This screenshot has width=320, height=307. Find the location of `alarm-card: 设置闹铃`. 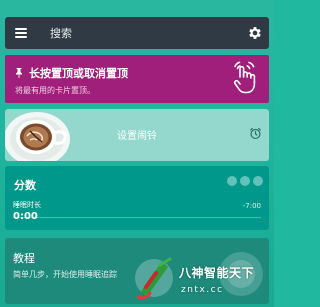

alarm-card: 设置闹铃 is located at coordinates (137, 135).